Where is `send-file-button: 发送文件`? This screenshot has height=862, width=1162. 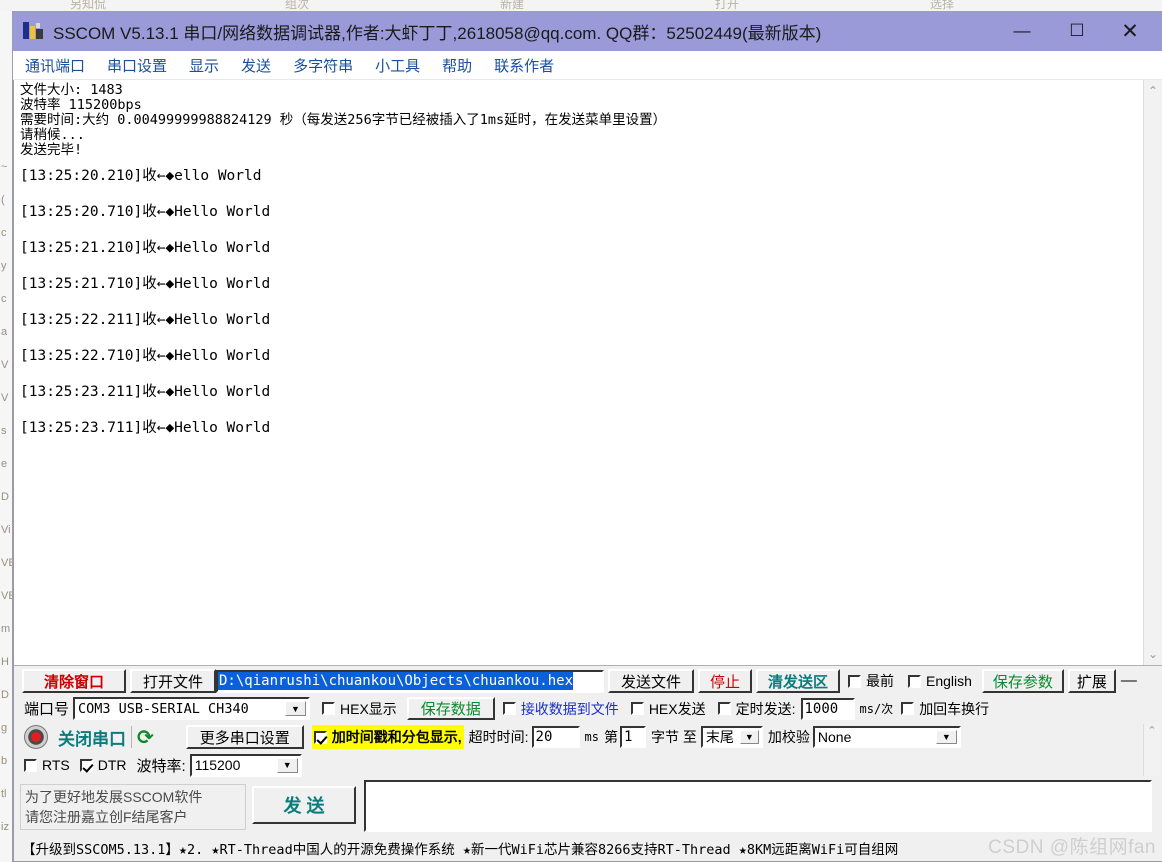
send-file-button: 发送文件 is located at coordinates (651, 681).